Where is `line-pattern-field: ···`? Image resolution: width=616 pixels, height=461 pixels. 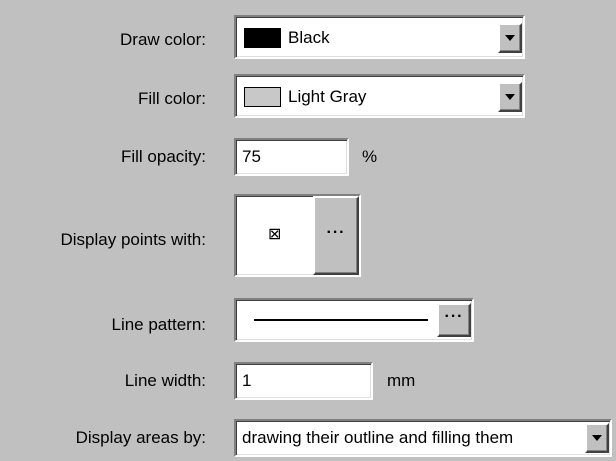
line-pattern-field: ··· is located at coordinates (354, 320).